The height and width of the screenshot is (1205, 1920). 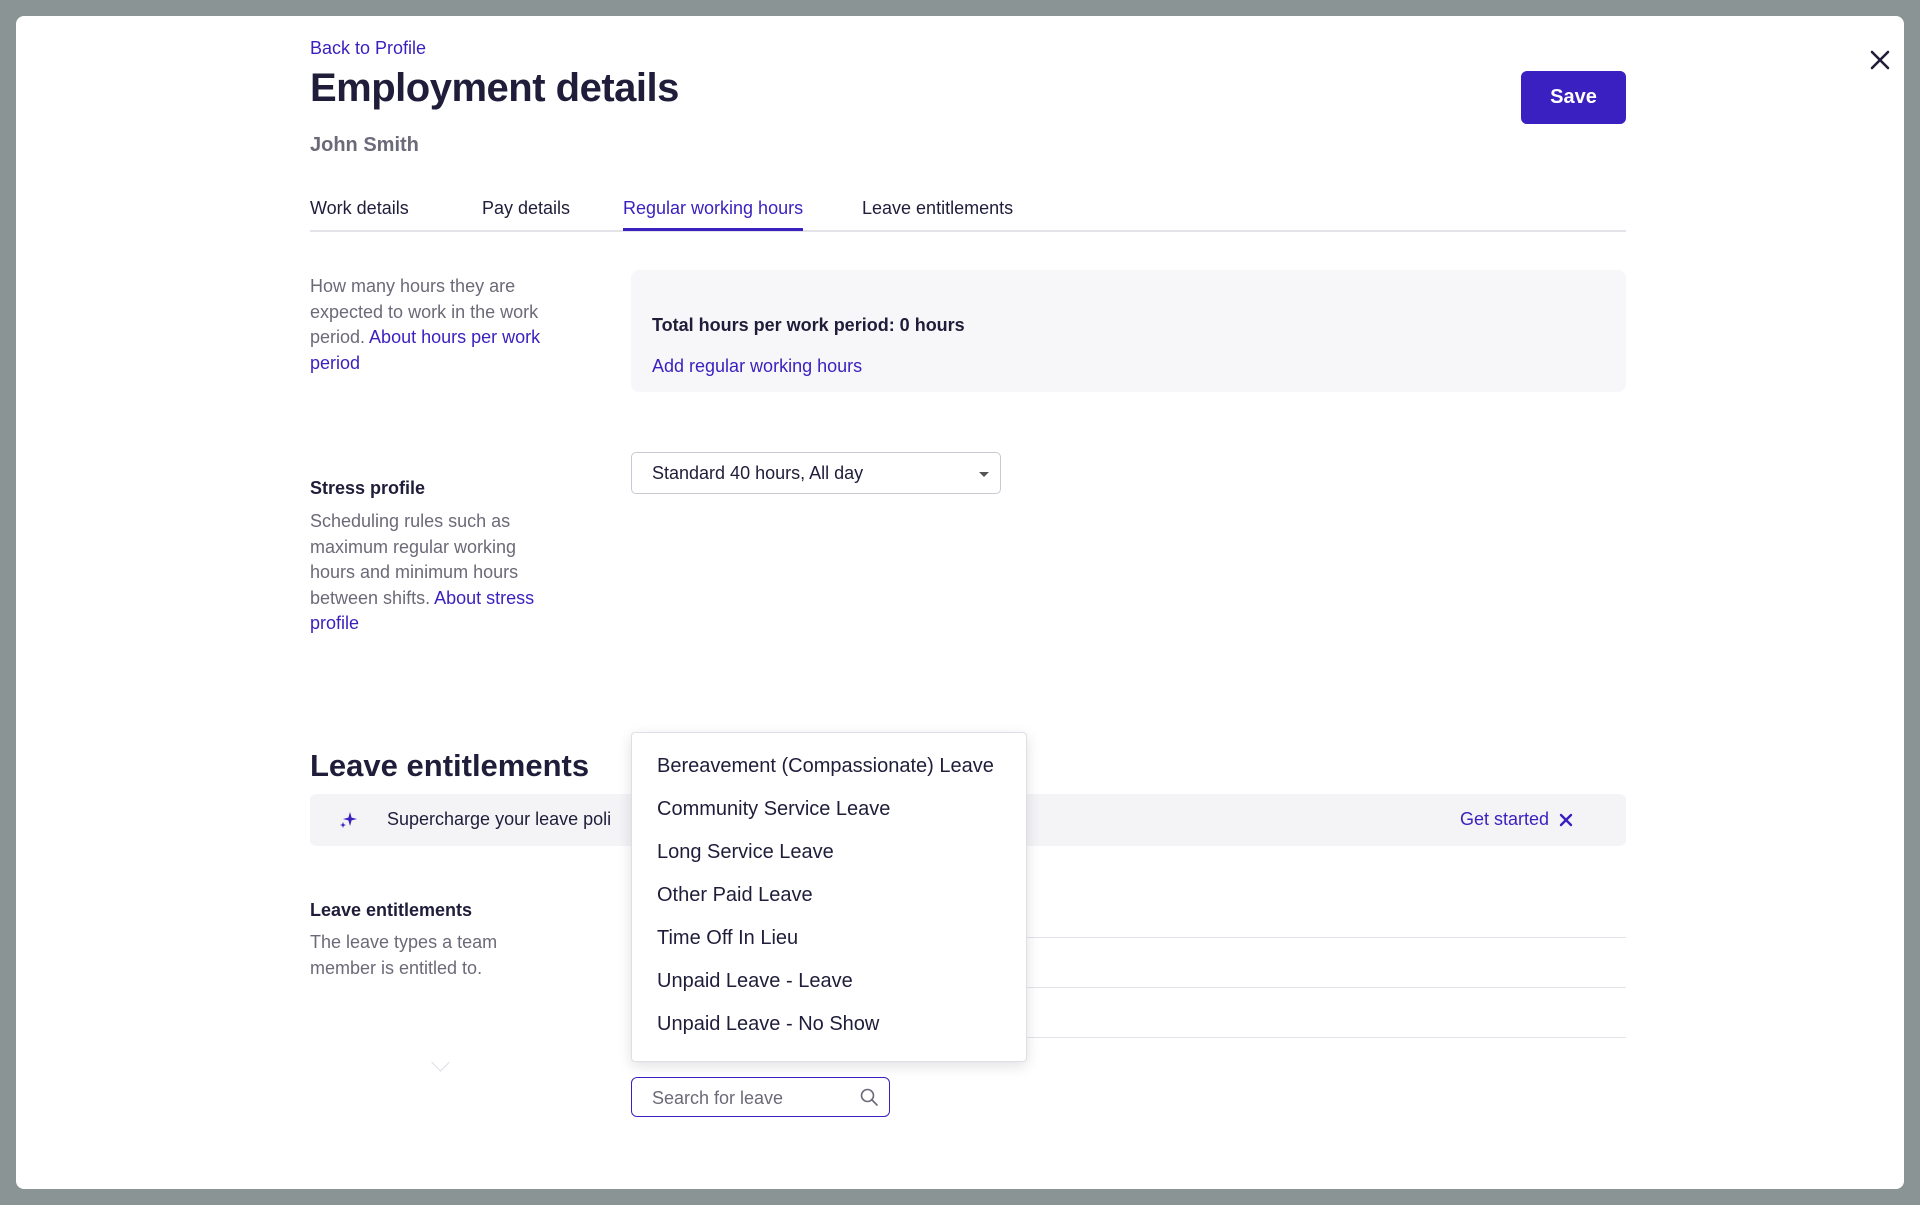 I want to click on tab-pay-details: Pay details, so click(x=526, y=213).